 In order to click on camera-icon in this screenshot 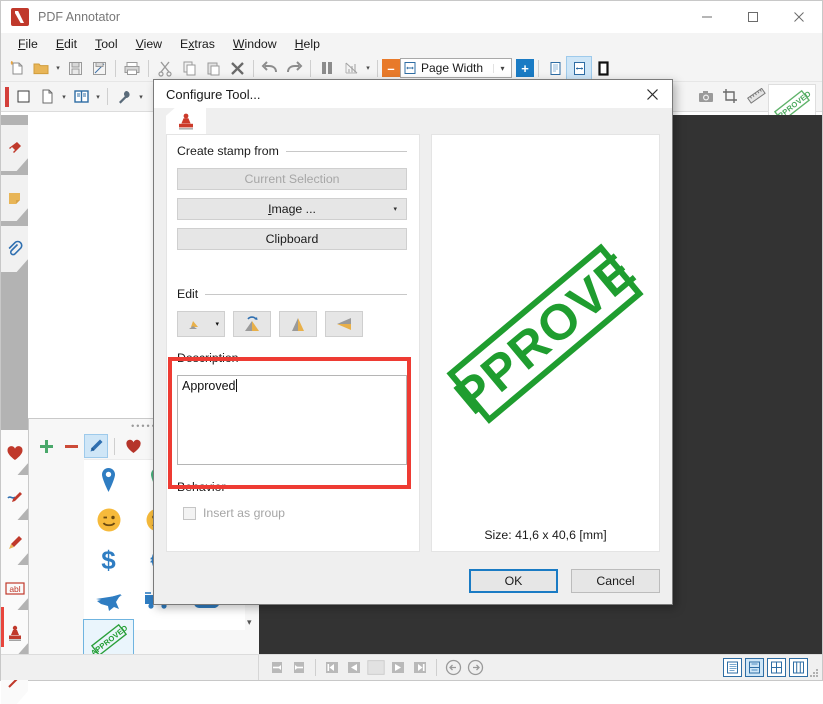, I will do `click(706, 96)`.